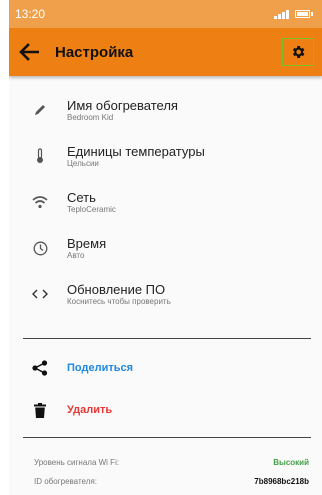 The image size is (322, 495). I want to click on trash-icon, so click(40, 410).